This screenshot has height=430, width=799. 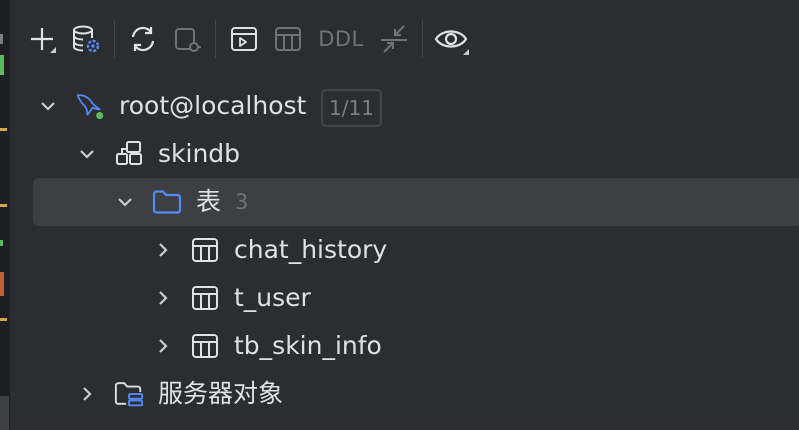 I want to click on ddl-button: DDL, so click(x=341, y=39).